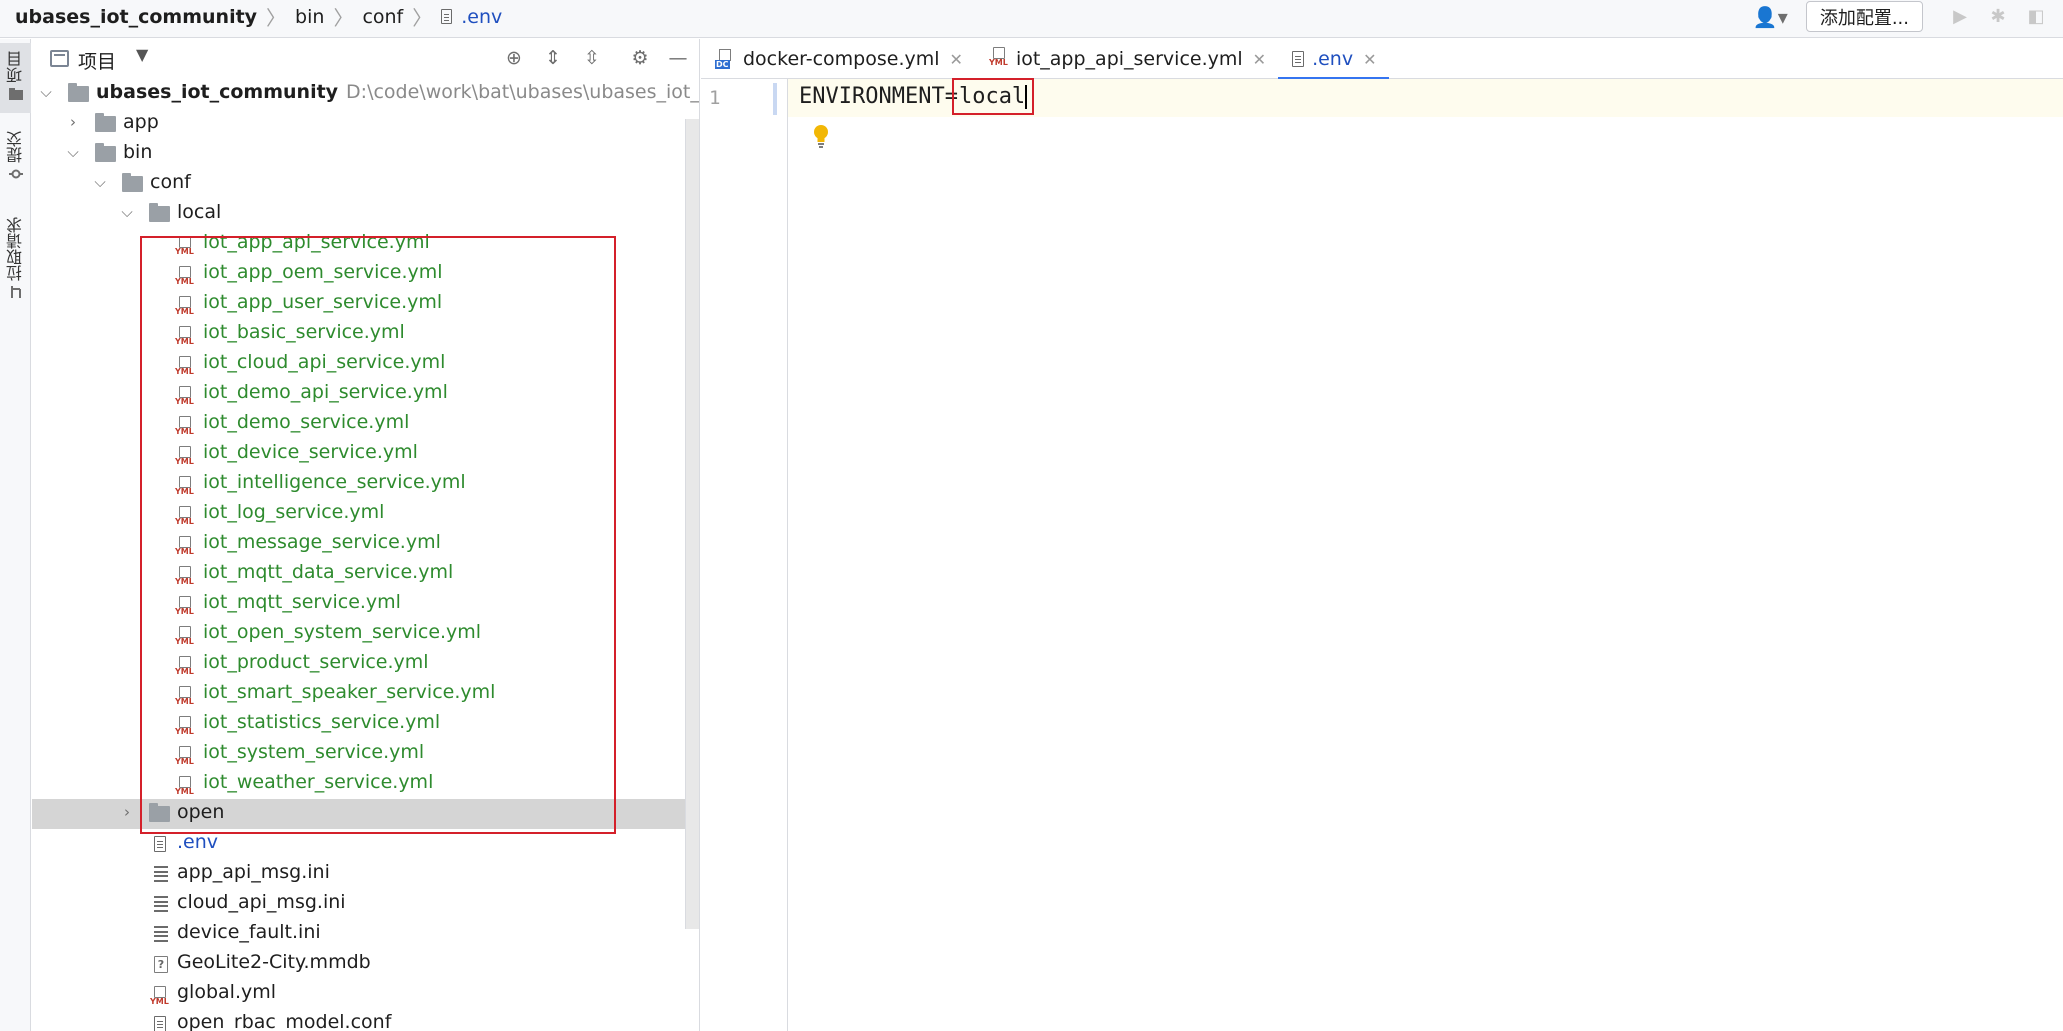  Describe the element at coordinates (136, 17) in the screenshot. I see `breadcrumb-project: ubases_iot_community` at that location.